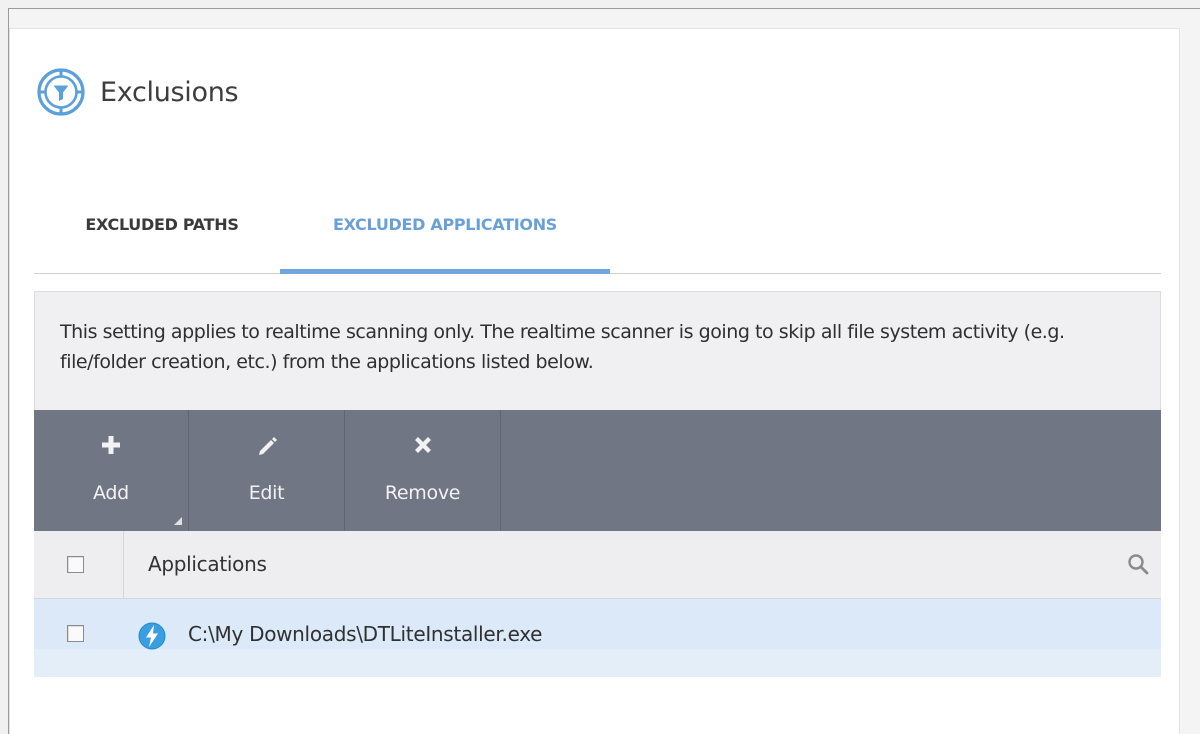 Image resolution: width=1200 pixels, height=734 pixels. I want to click on search-icon, so click(1138, 564).